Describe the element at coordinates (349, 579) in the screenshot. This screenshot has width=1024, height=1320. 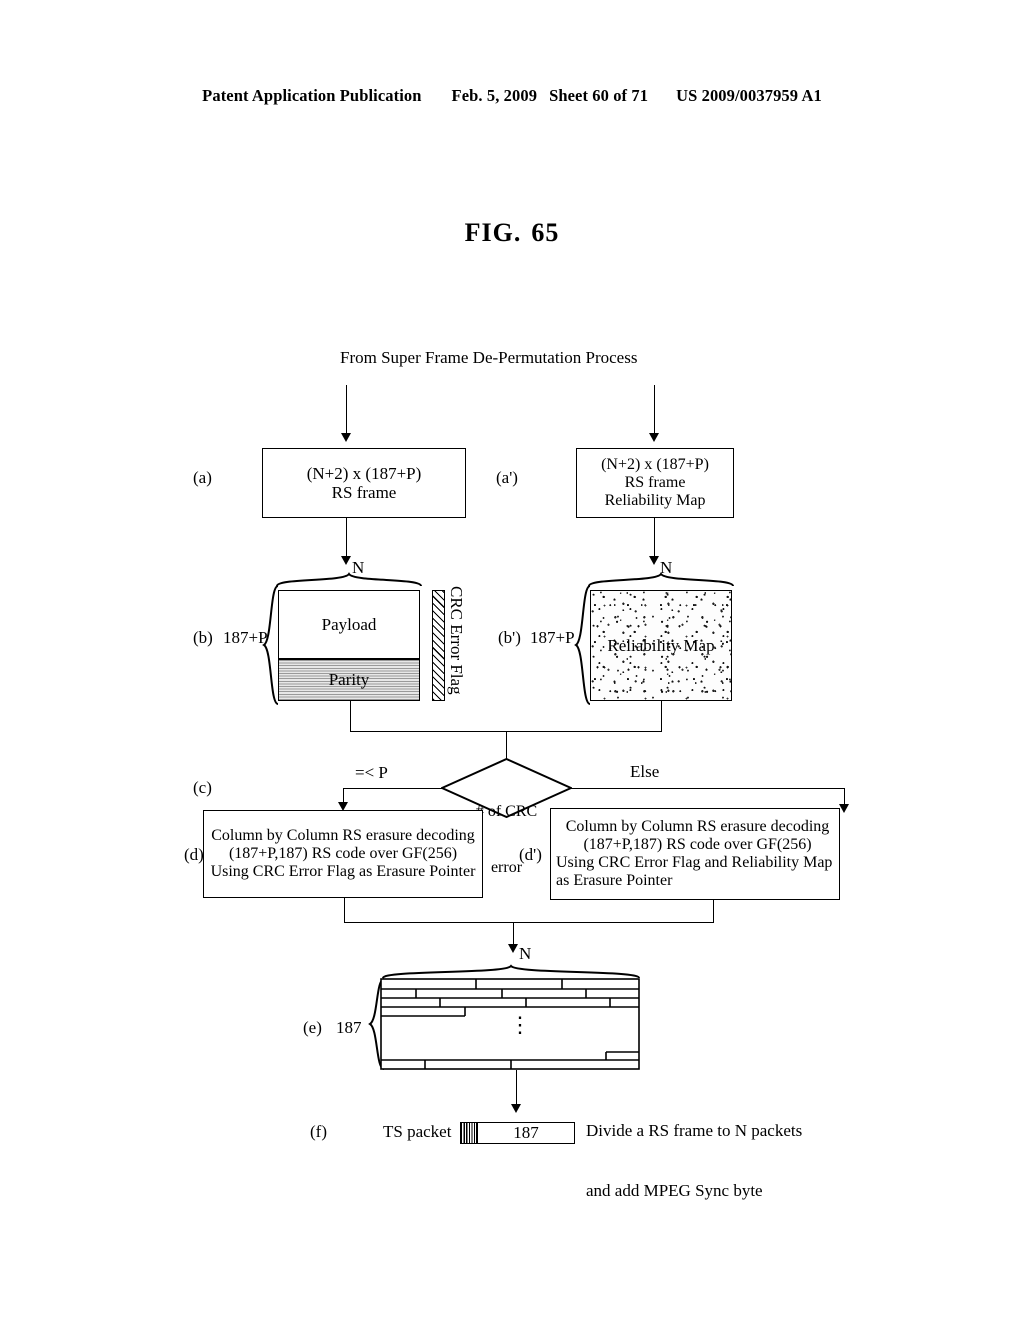
I see `brace-top-b` at that location.